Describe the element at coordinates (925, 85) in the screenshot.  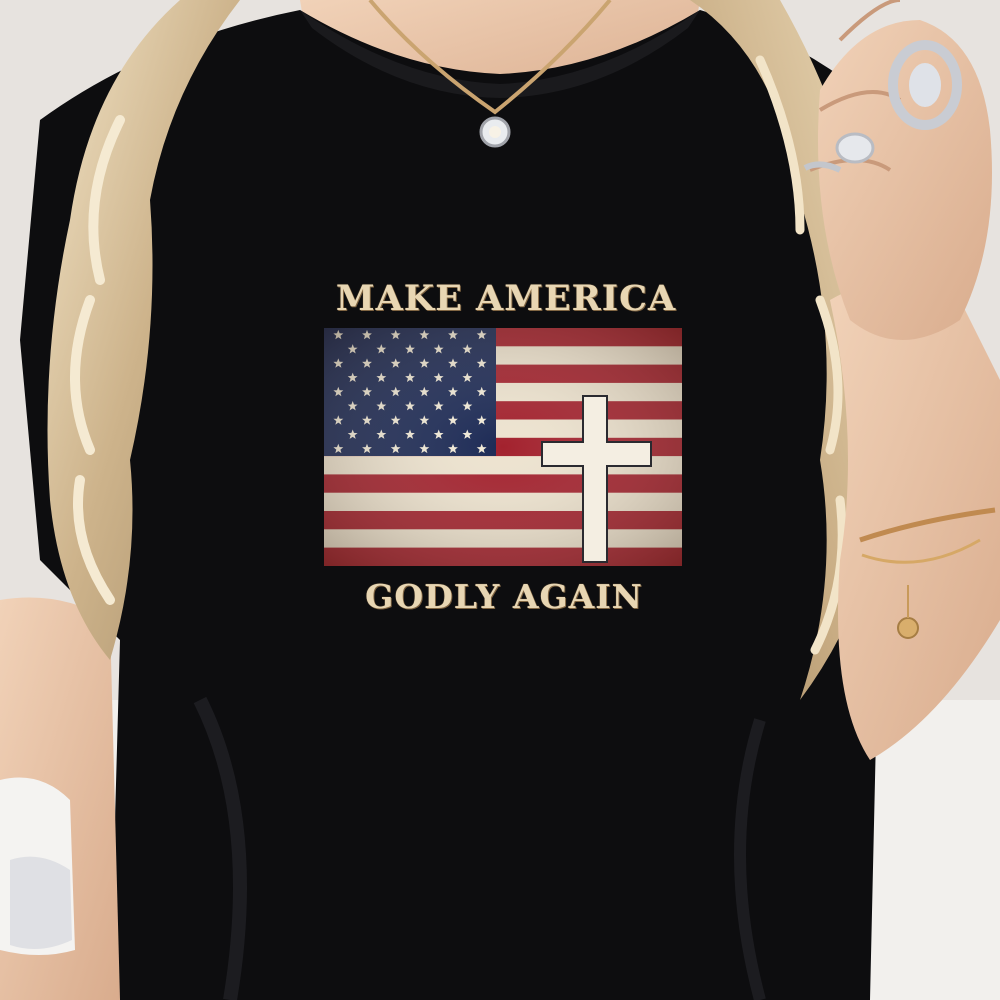
I see `ring-stone` at that location.